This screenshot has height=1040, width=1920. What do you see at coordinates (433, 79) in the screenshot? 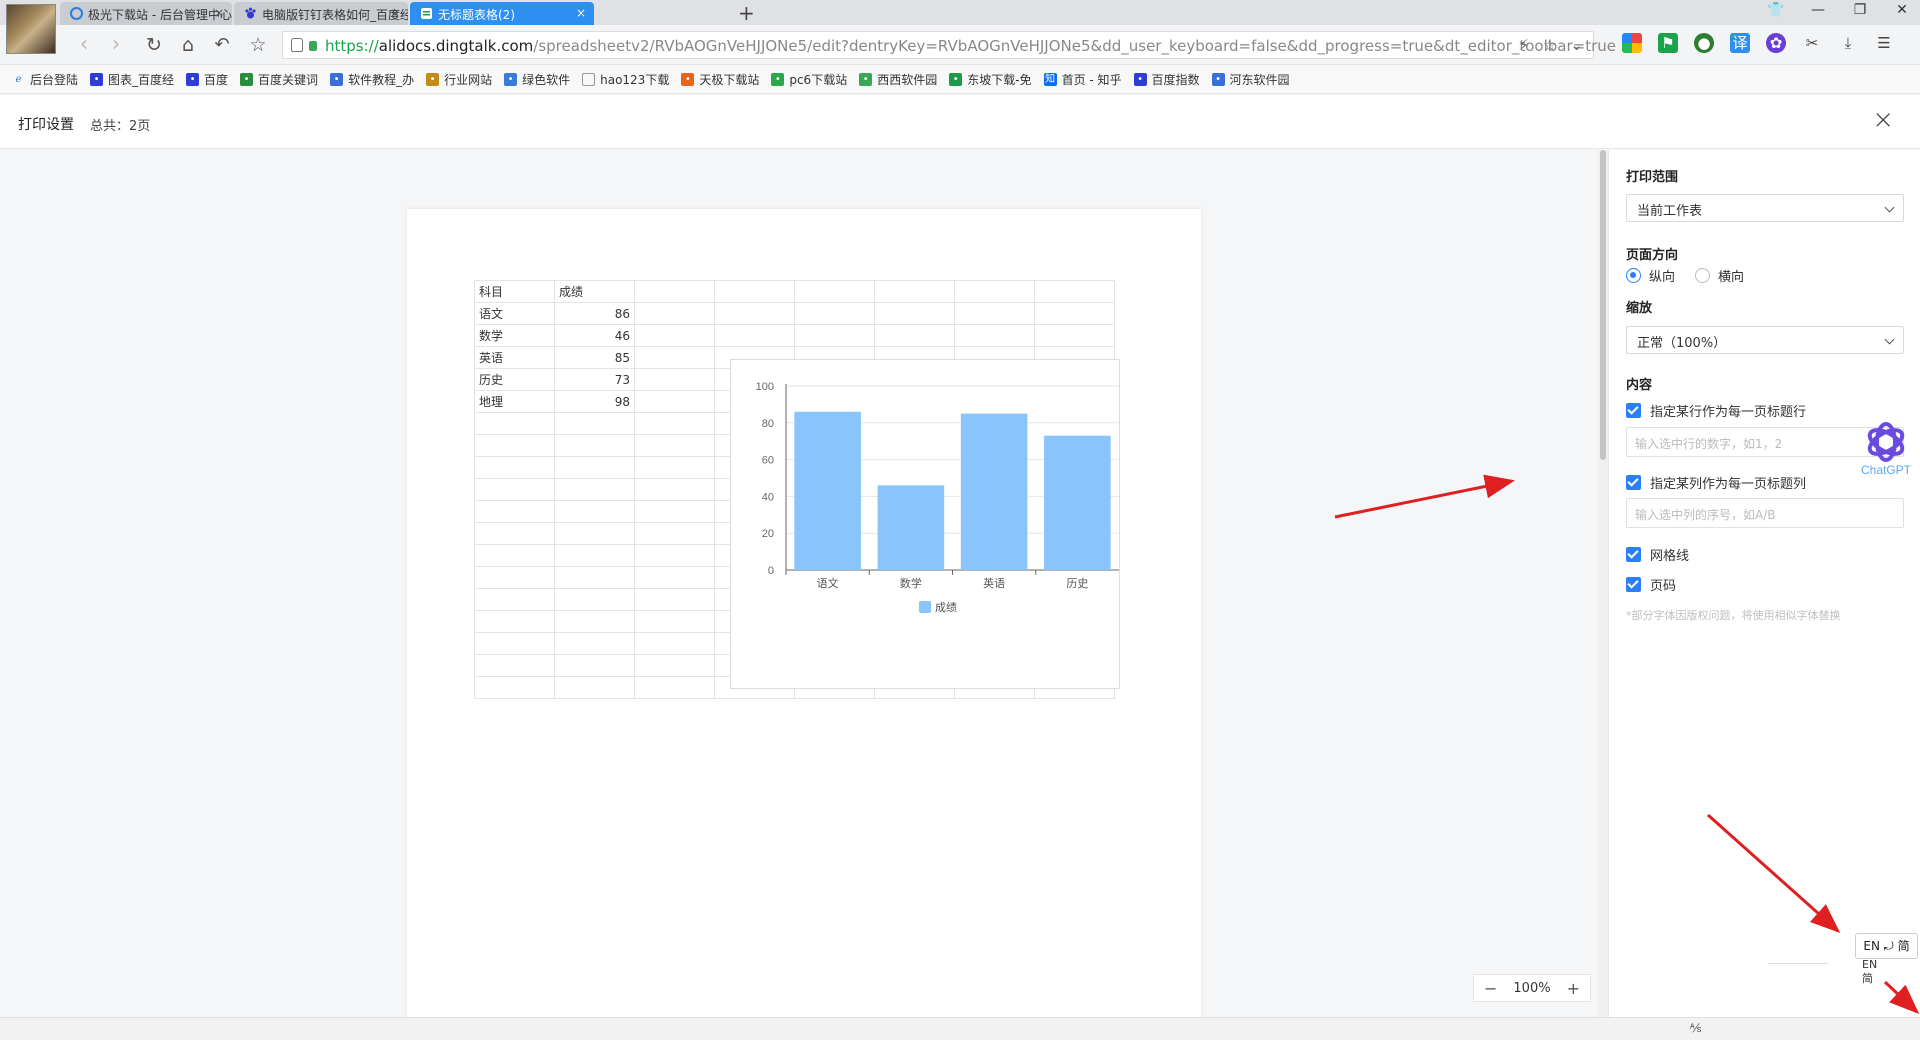
I see `industry-site-icon: •` at bounding box center [433, 79].